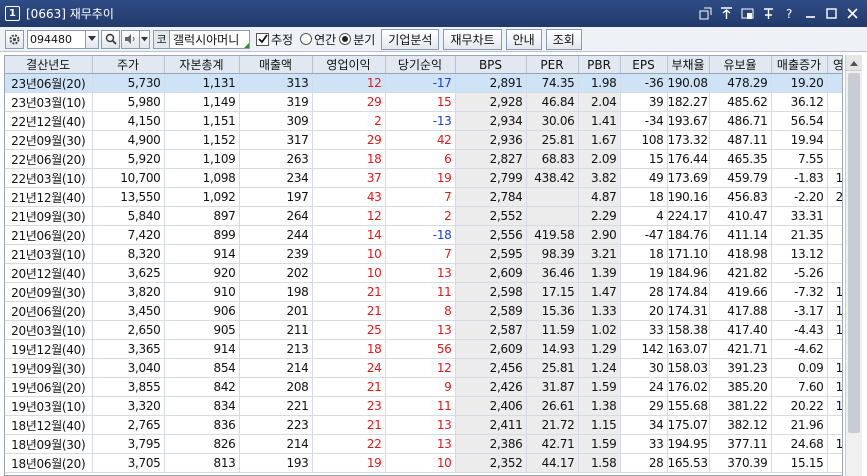 This screenshot has width=867, height=476. What do you see at coordinates (491, 121) in the screenshot?
I see `table-cell: 2,934` at bounding box center [491, 121].